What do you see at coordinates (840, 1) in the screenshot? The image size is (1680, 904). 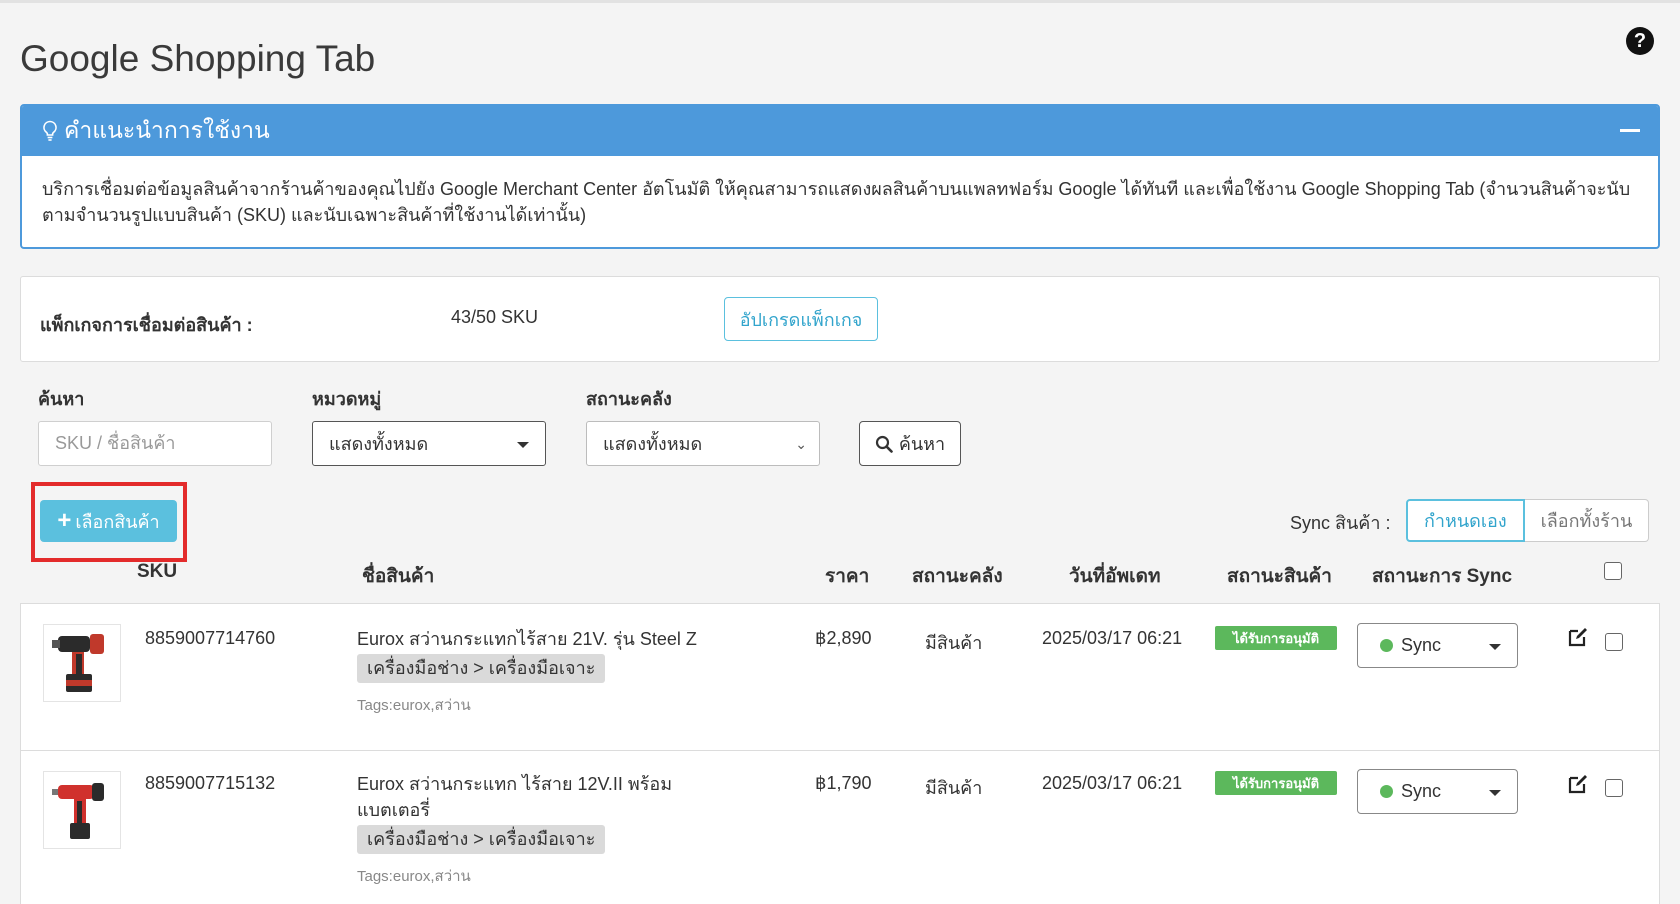 I see `top-divider` at bounding box center [840, 1].